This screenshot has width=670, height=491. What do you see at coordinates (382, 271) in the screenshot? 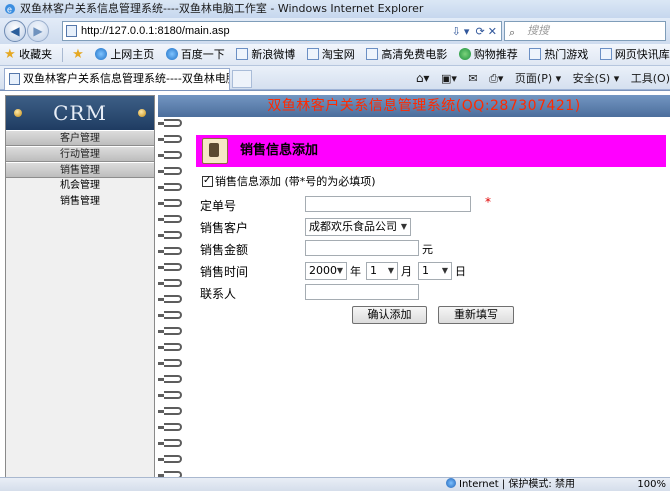
I see `month-select: 1 ▼` at bounding box center [382, 271].